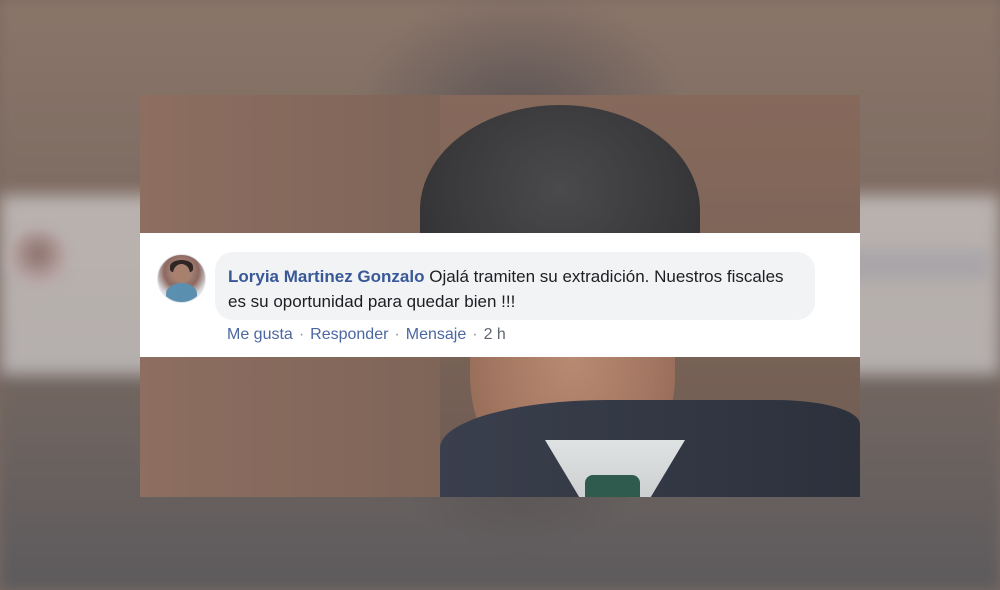 Image resolution: width=1000 pixels, height=590 pixels. What do you see at coordinates (326, 276) in the screenshot?
I see `comment-author-link: Loryia Martinez Gonzalo` at bounding box center [326, 276].